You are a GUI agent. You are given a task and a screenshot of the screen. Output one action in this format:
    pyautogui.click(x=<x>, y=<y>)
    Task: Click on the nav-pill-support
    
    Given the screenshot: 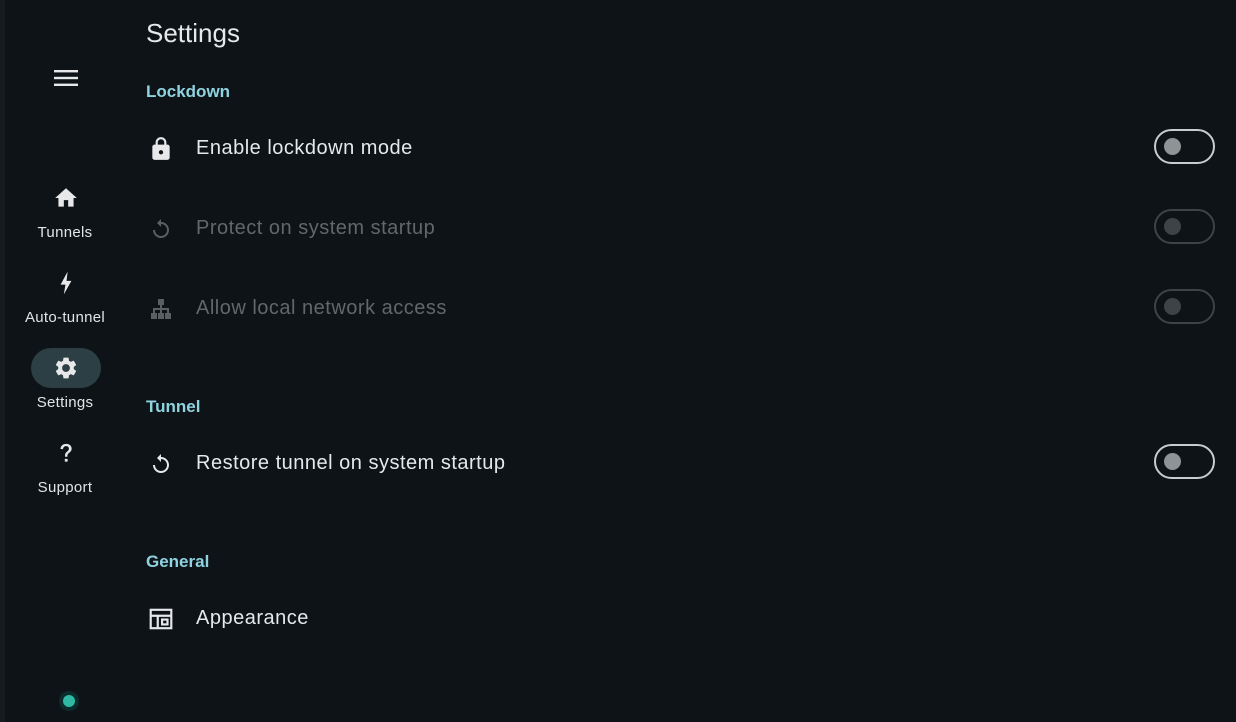 What is the action you would take?
    pyautogui.click(x=66, y=453)
    